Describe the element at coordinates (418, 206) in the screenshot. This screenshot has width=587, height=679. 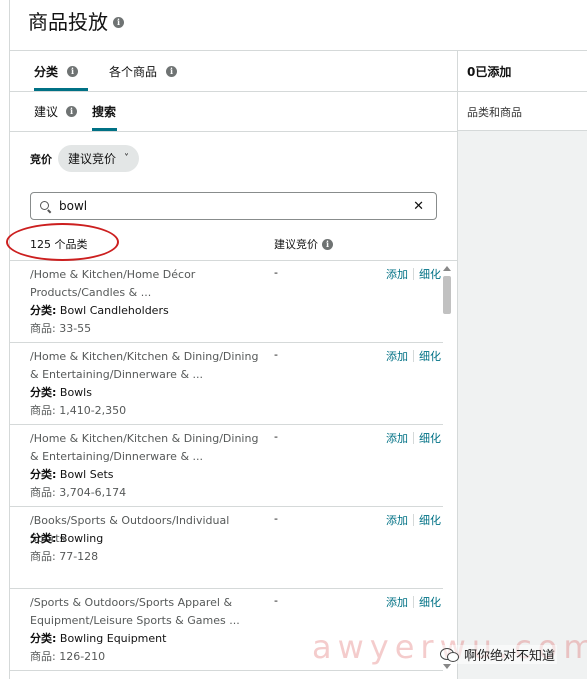
I see `close-icon: ✕` at that location.